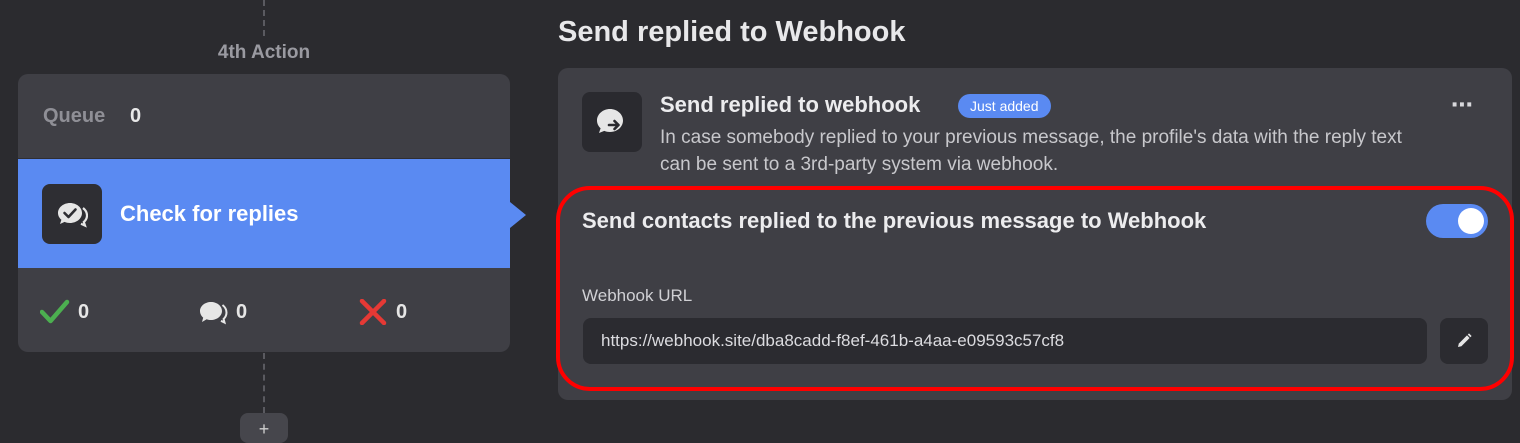 The height and width of the screenshot is (443, 1520). I want to click on stat-failed-count: 0, so click(402, 312).